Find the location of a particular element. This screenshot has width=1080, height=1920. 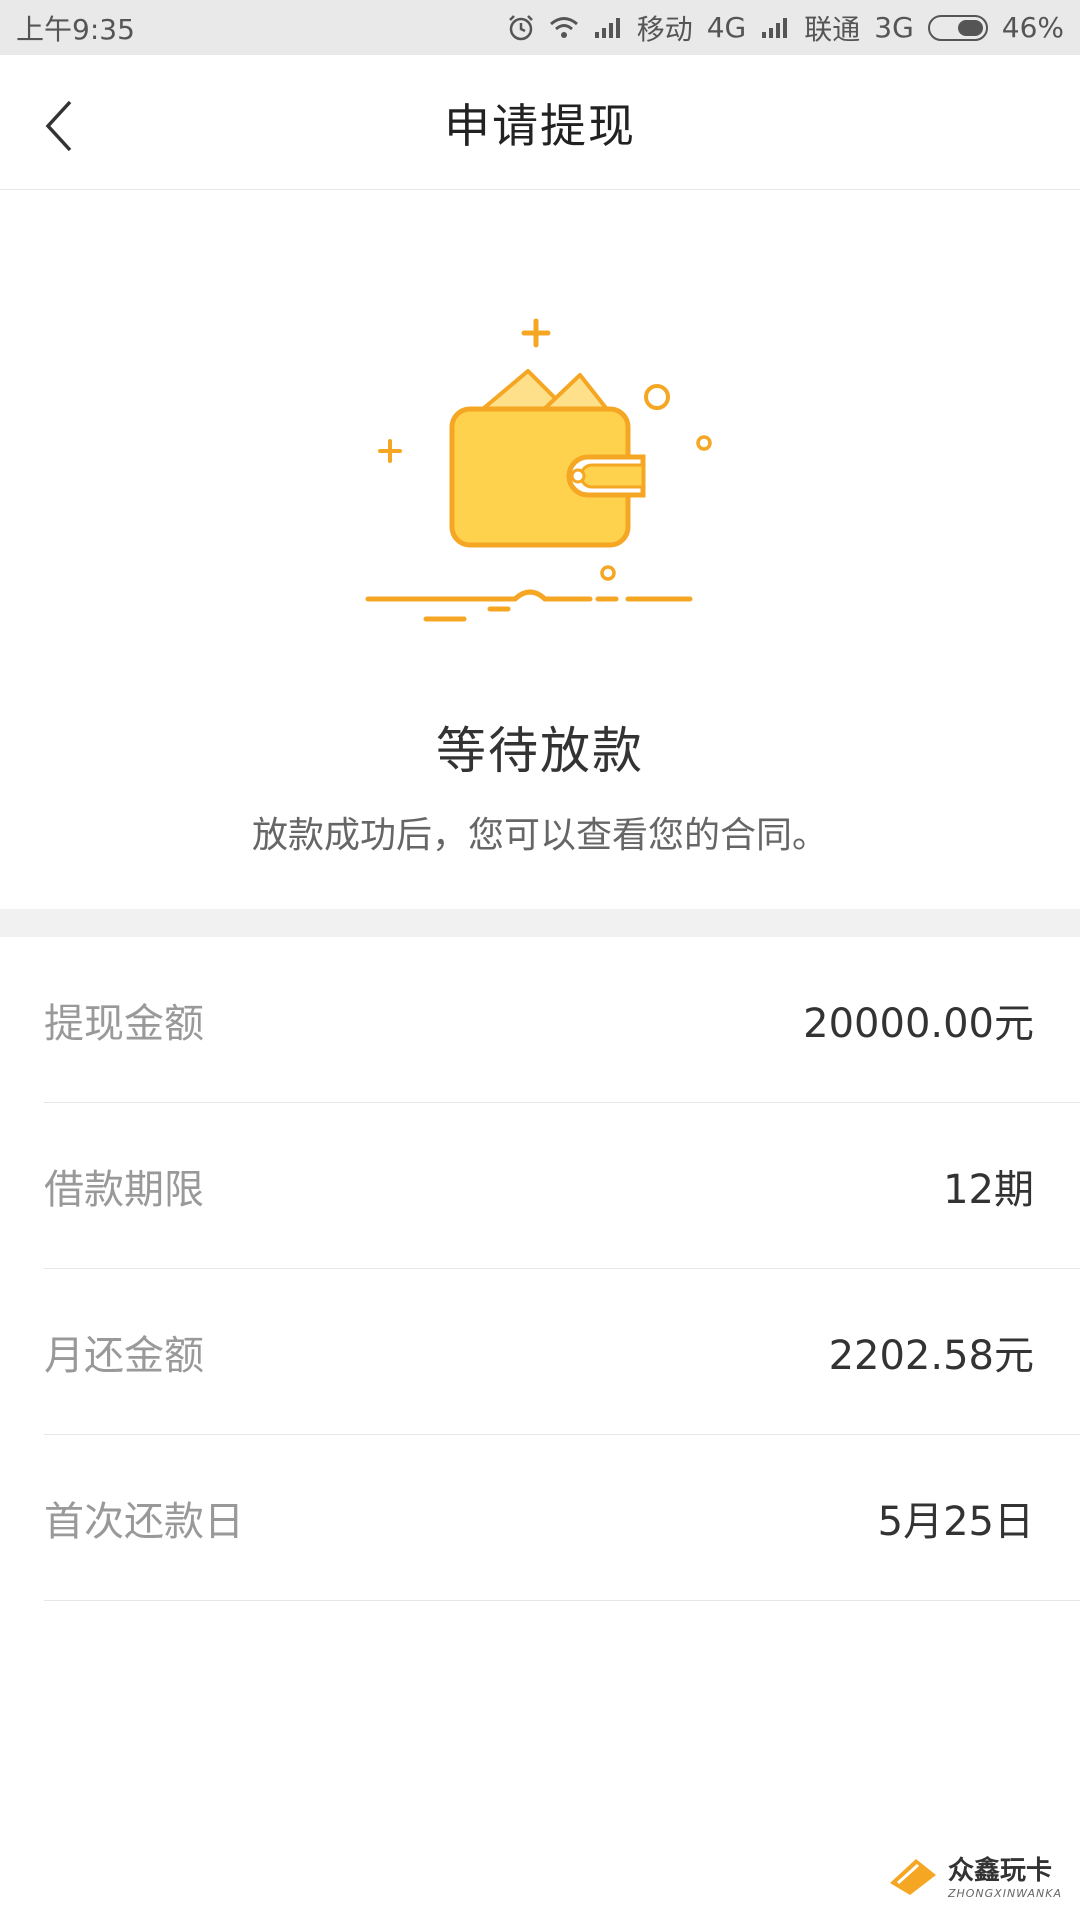

network-1: 4G is located at coordinates (726, 27).